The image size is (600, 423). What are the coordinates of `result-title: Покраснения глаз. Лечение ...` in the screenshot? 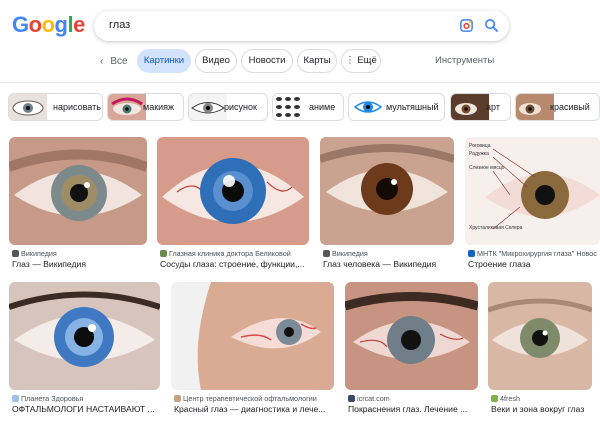 It's located at (413, 409).